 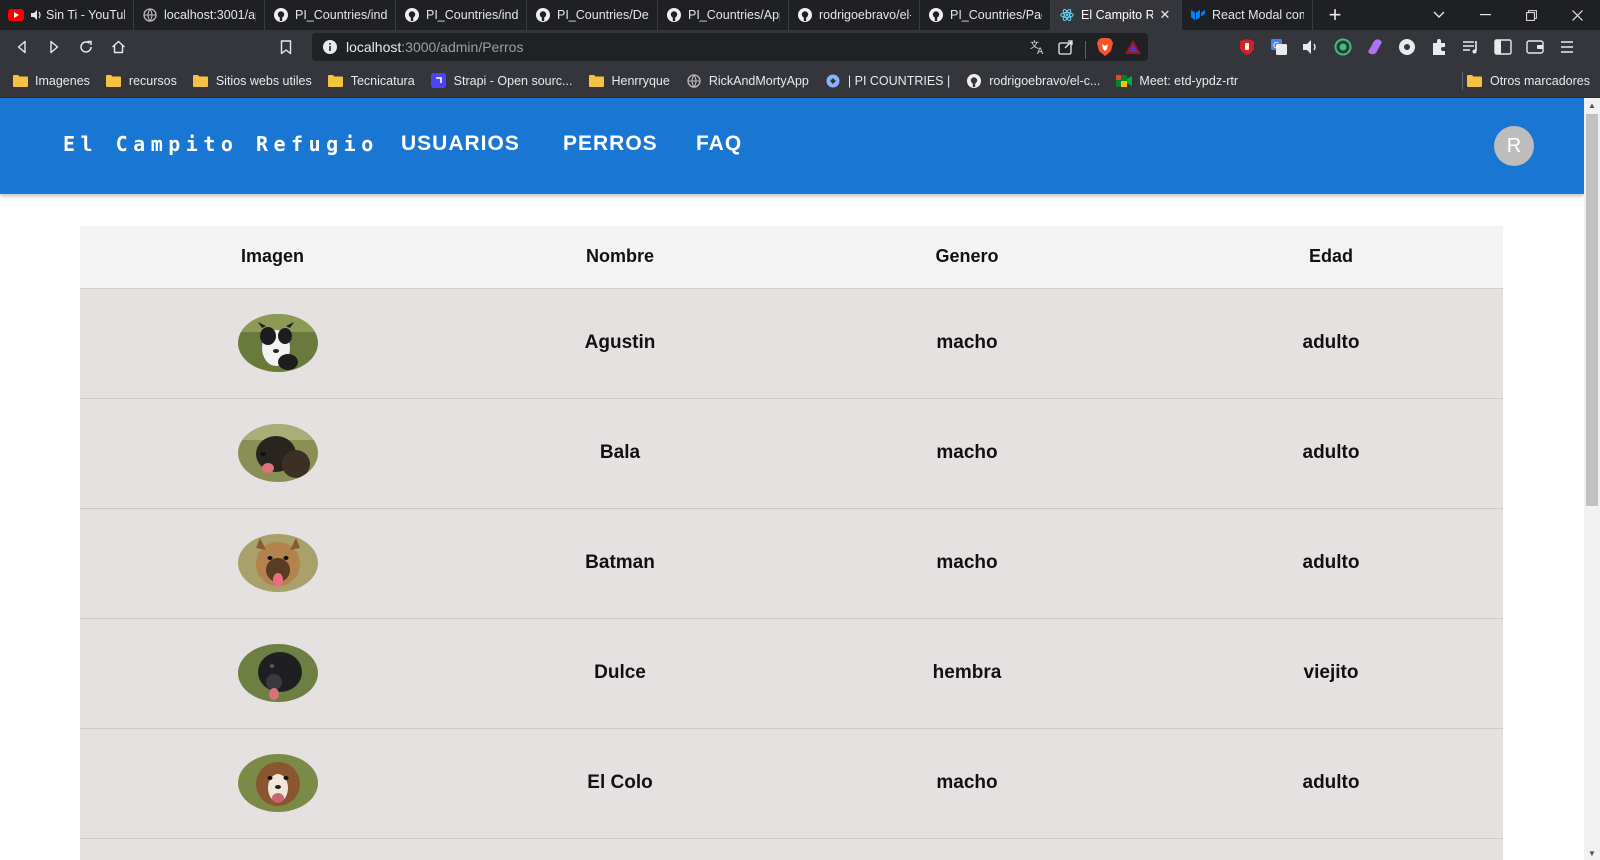 I want to click on home-icon, so click(x=118, y=47).